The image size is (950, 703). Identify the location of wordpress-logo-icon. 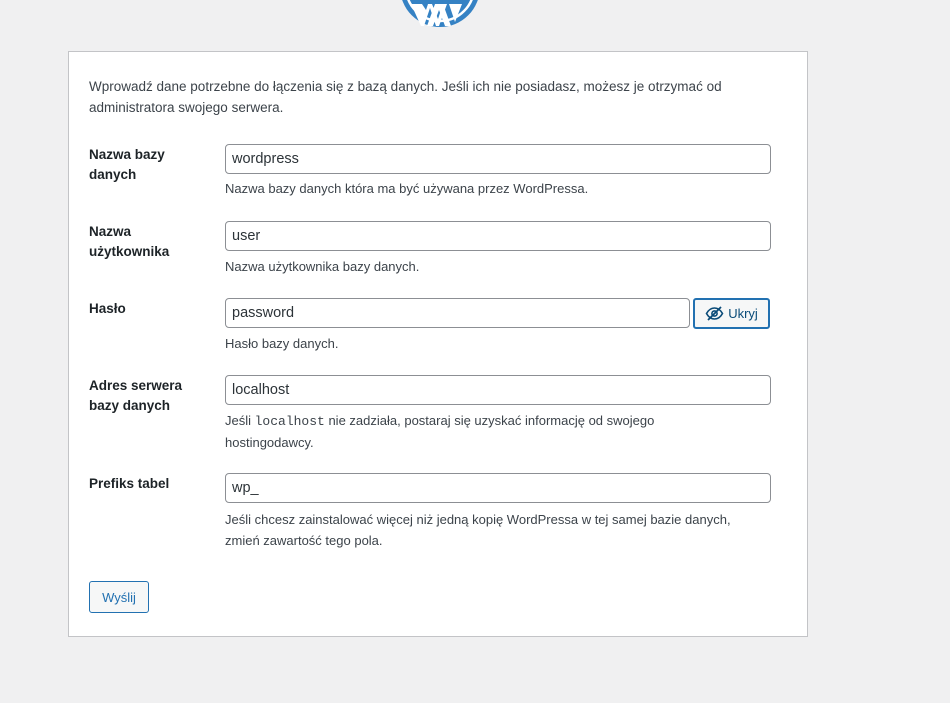
(440, 14).